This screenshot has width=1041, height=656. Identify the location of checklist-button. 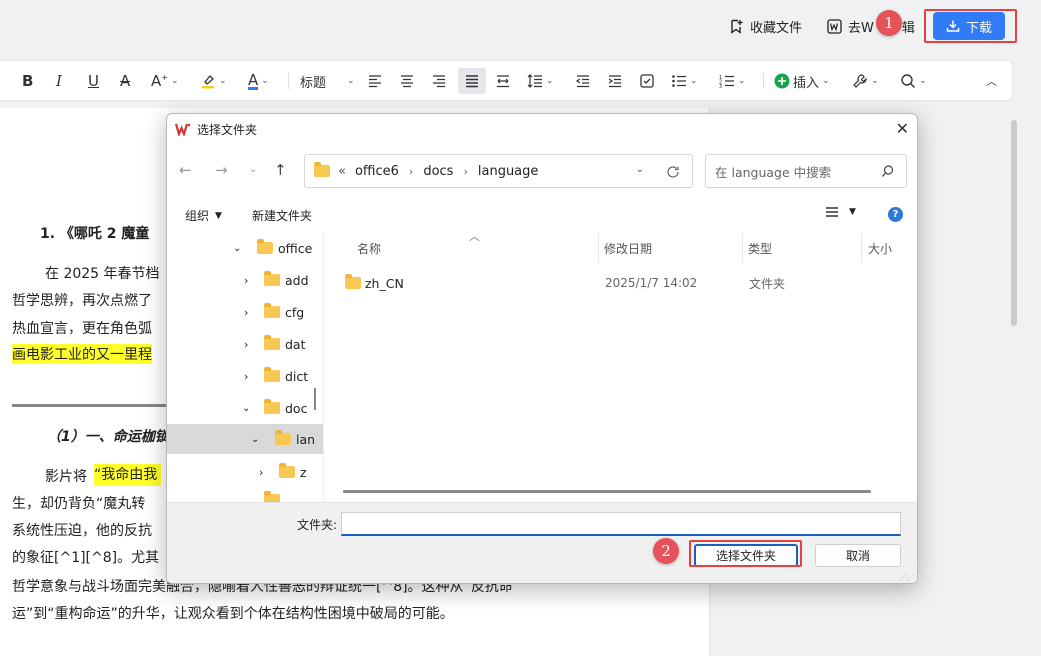
(647, 81).